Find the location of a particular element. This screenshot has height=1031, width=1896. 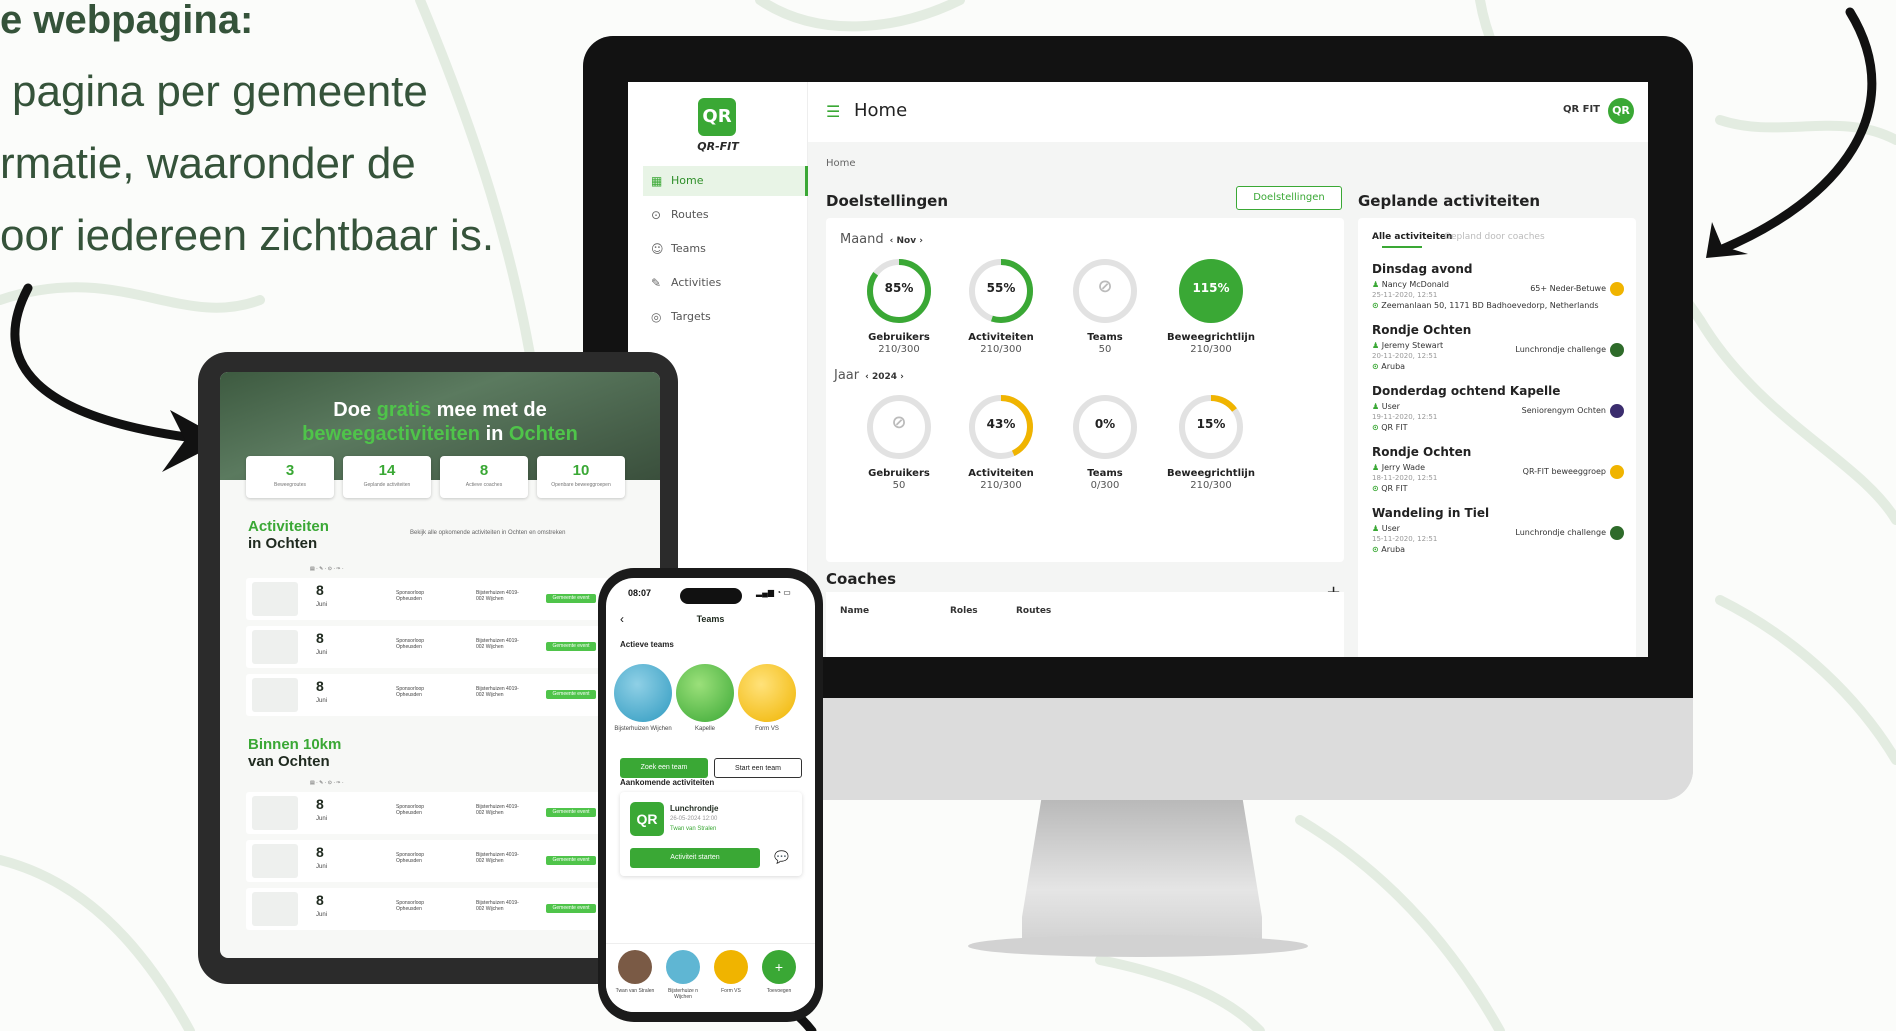

ring-sub: 50 is located at coordinates (1105, 349).